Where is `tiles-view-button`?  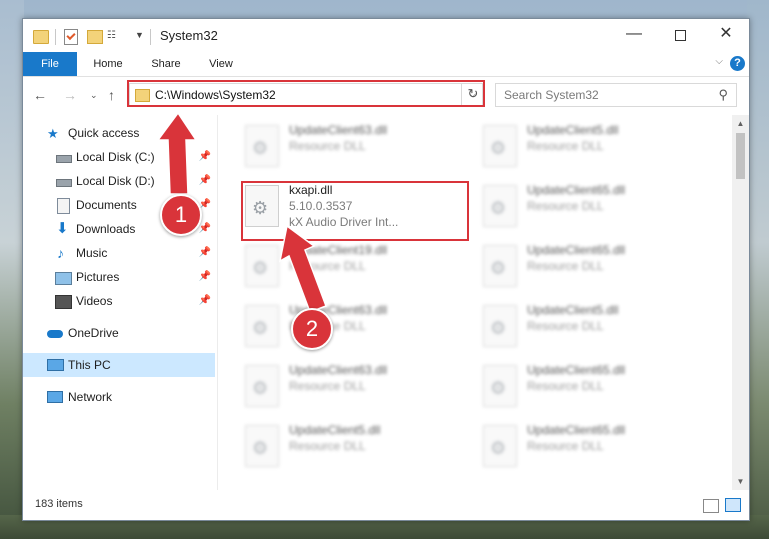 tiles-view-button is located at coordinates (733, 505).